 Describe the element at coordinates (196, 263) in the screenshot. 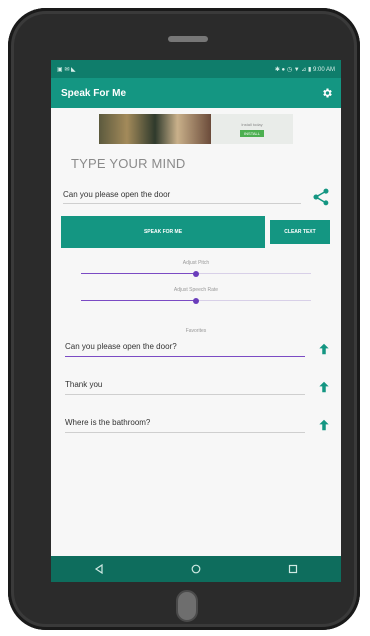

I see `pitch-slider-label: Adjust Pitch` at that location.